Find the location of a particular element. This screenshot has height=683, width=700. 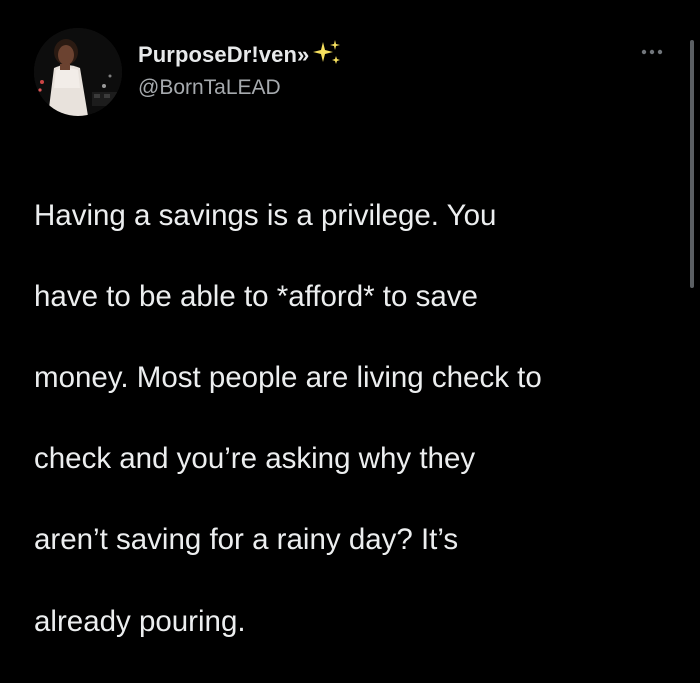

more-options-icon is located at coordinates (652, 49).